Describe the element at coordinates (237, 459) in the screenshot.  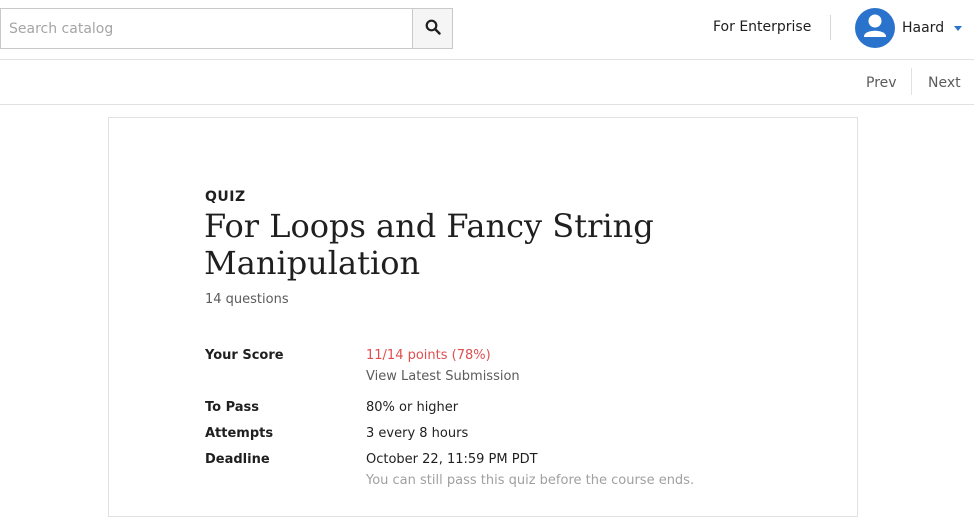
I see `deadline-label: Deadline` at that location.